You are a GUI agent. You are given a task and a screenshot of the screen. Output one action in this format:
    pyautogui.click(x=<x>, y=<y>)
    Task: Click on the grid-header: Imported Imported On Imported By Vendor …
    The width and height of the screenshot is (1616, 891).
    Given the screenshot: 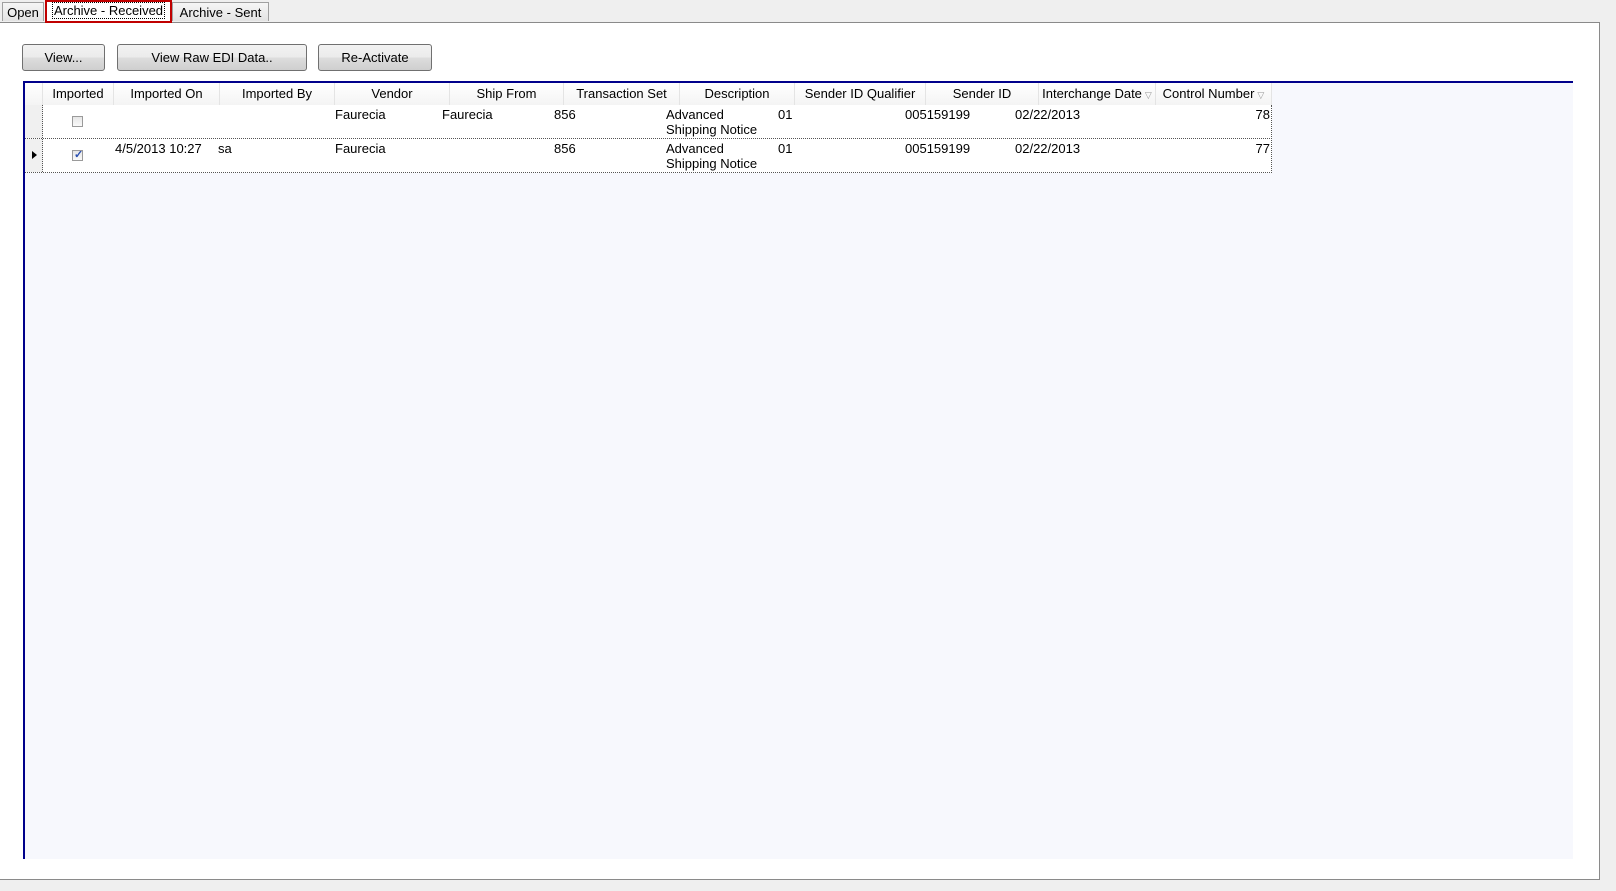 What is the action you would take?
    pyautogui.click(x=648, y=94)
    